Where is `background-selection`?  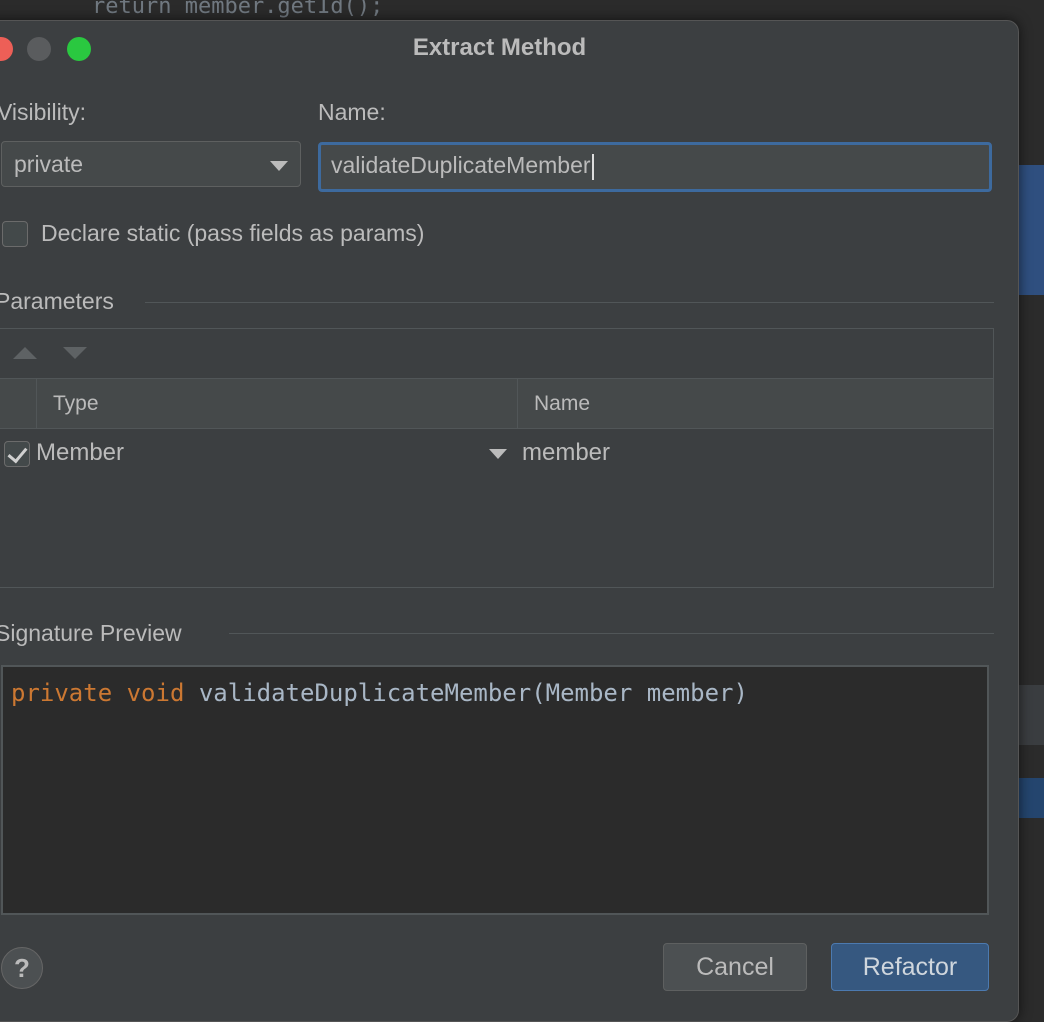 background-selection is located at coordinates (1031, 230).